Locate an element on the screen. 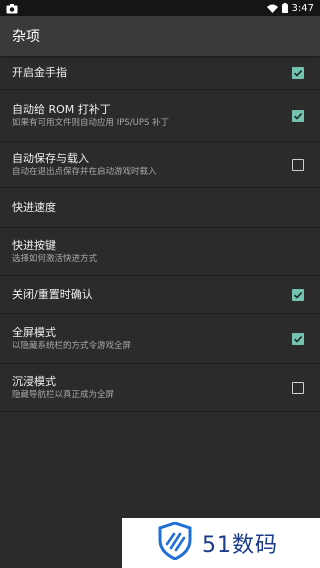  setting-title: 自动给 ROM 打补丁 is located at coordinates (61, 109).